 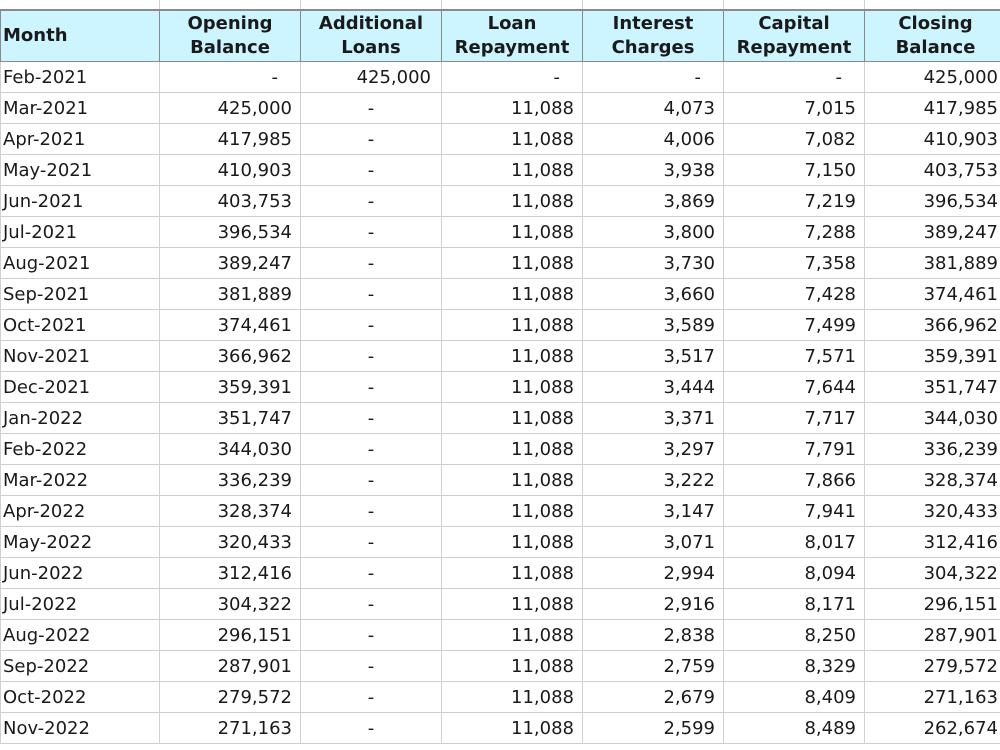 What do you see at coordinates (80, 573) in the screenshot?
I see `month-cell: Jun-2022` at bounding box center [80, 573].